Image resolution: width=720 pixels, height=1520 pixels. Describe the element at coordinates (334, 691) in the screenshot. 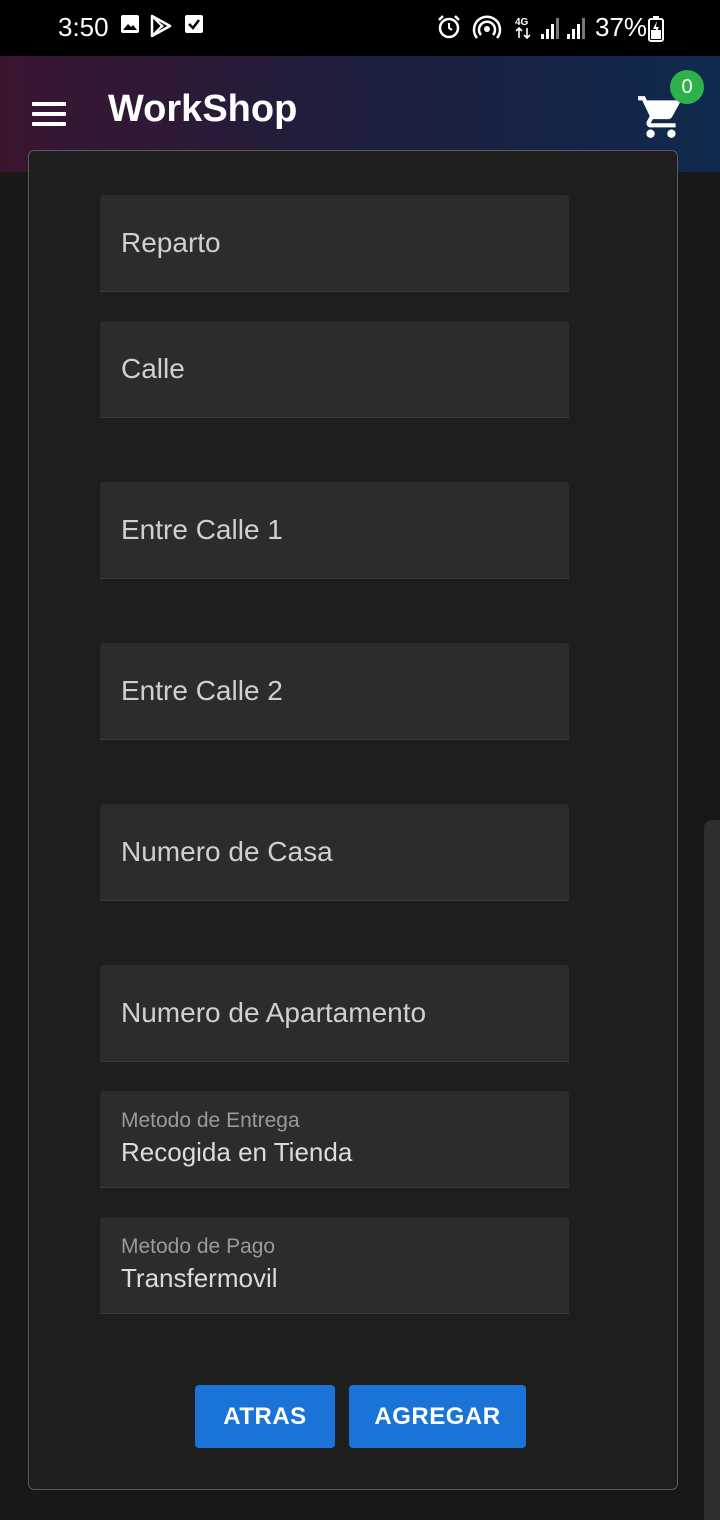

I see `entre-calle-2-field: Entre Calle 2` at that location.